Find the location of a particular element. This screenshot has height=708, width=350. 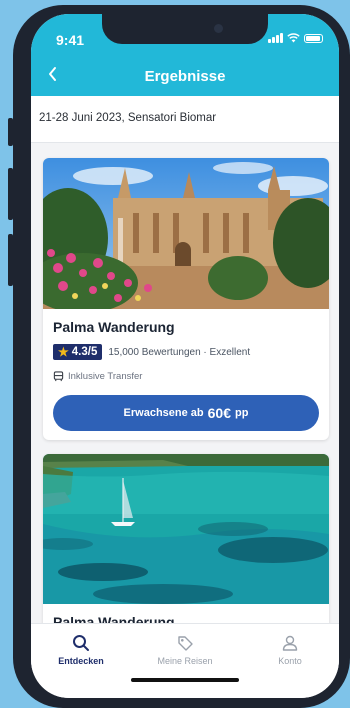

reviews-text: 15,000 Bewertungen · Exzellent is located at coordinates (179, 352).